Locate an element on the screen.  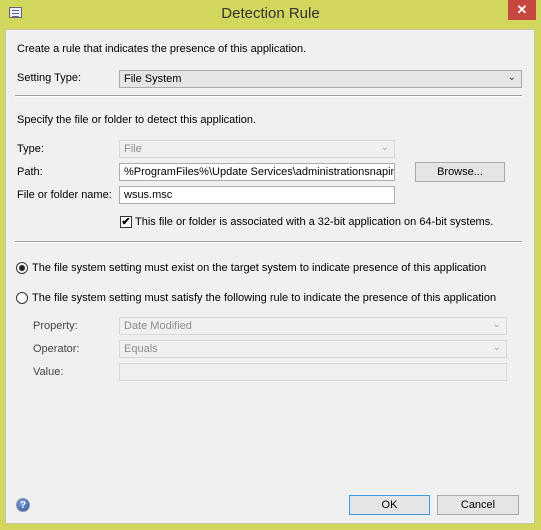
type-label: Type: is located at coordinates (30, 149).